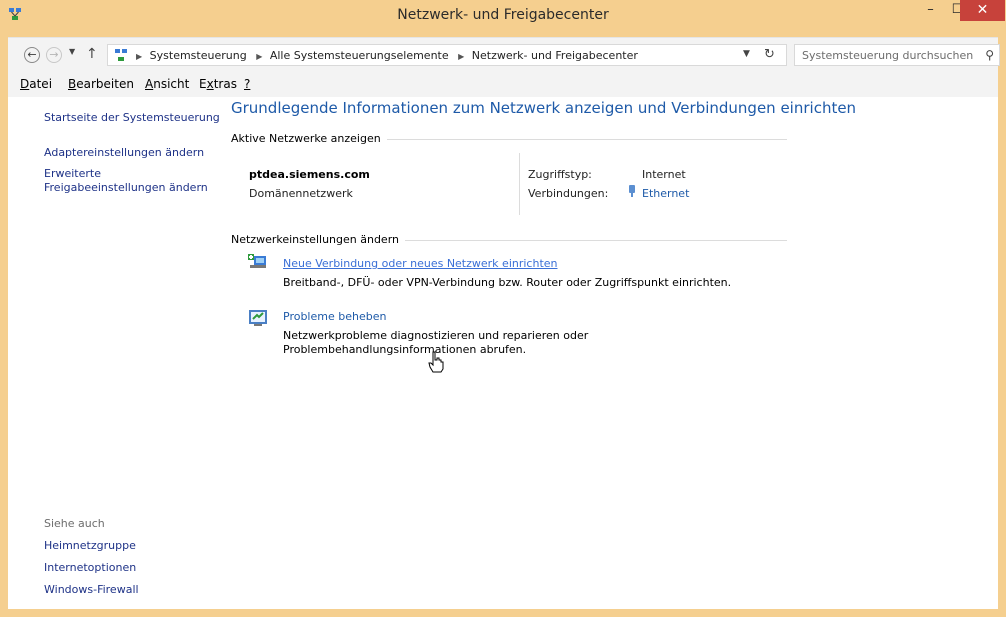 This screenshot has height=617, width=1006. What do you see at coordinates (982, 10) in the screenshot?
I see `close-button: ✕` at bounding box center [982, 10].